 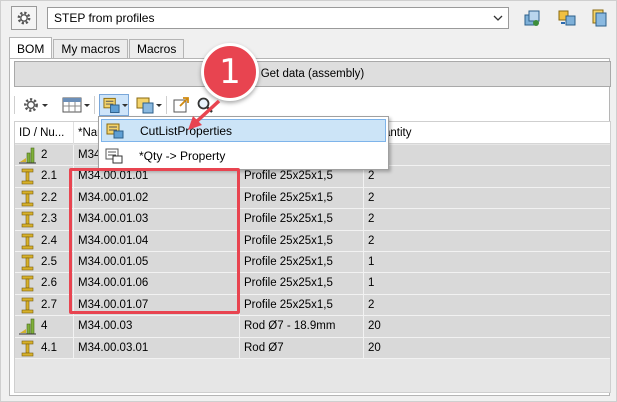 I want to click on table-row: 4 M34.00.03 Rod Ø7 - 18.9mm 20, so click(x=312, y=327).